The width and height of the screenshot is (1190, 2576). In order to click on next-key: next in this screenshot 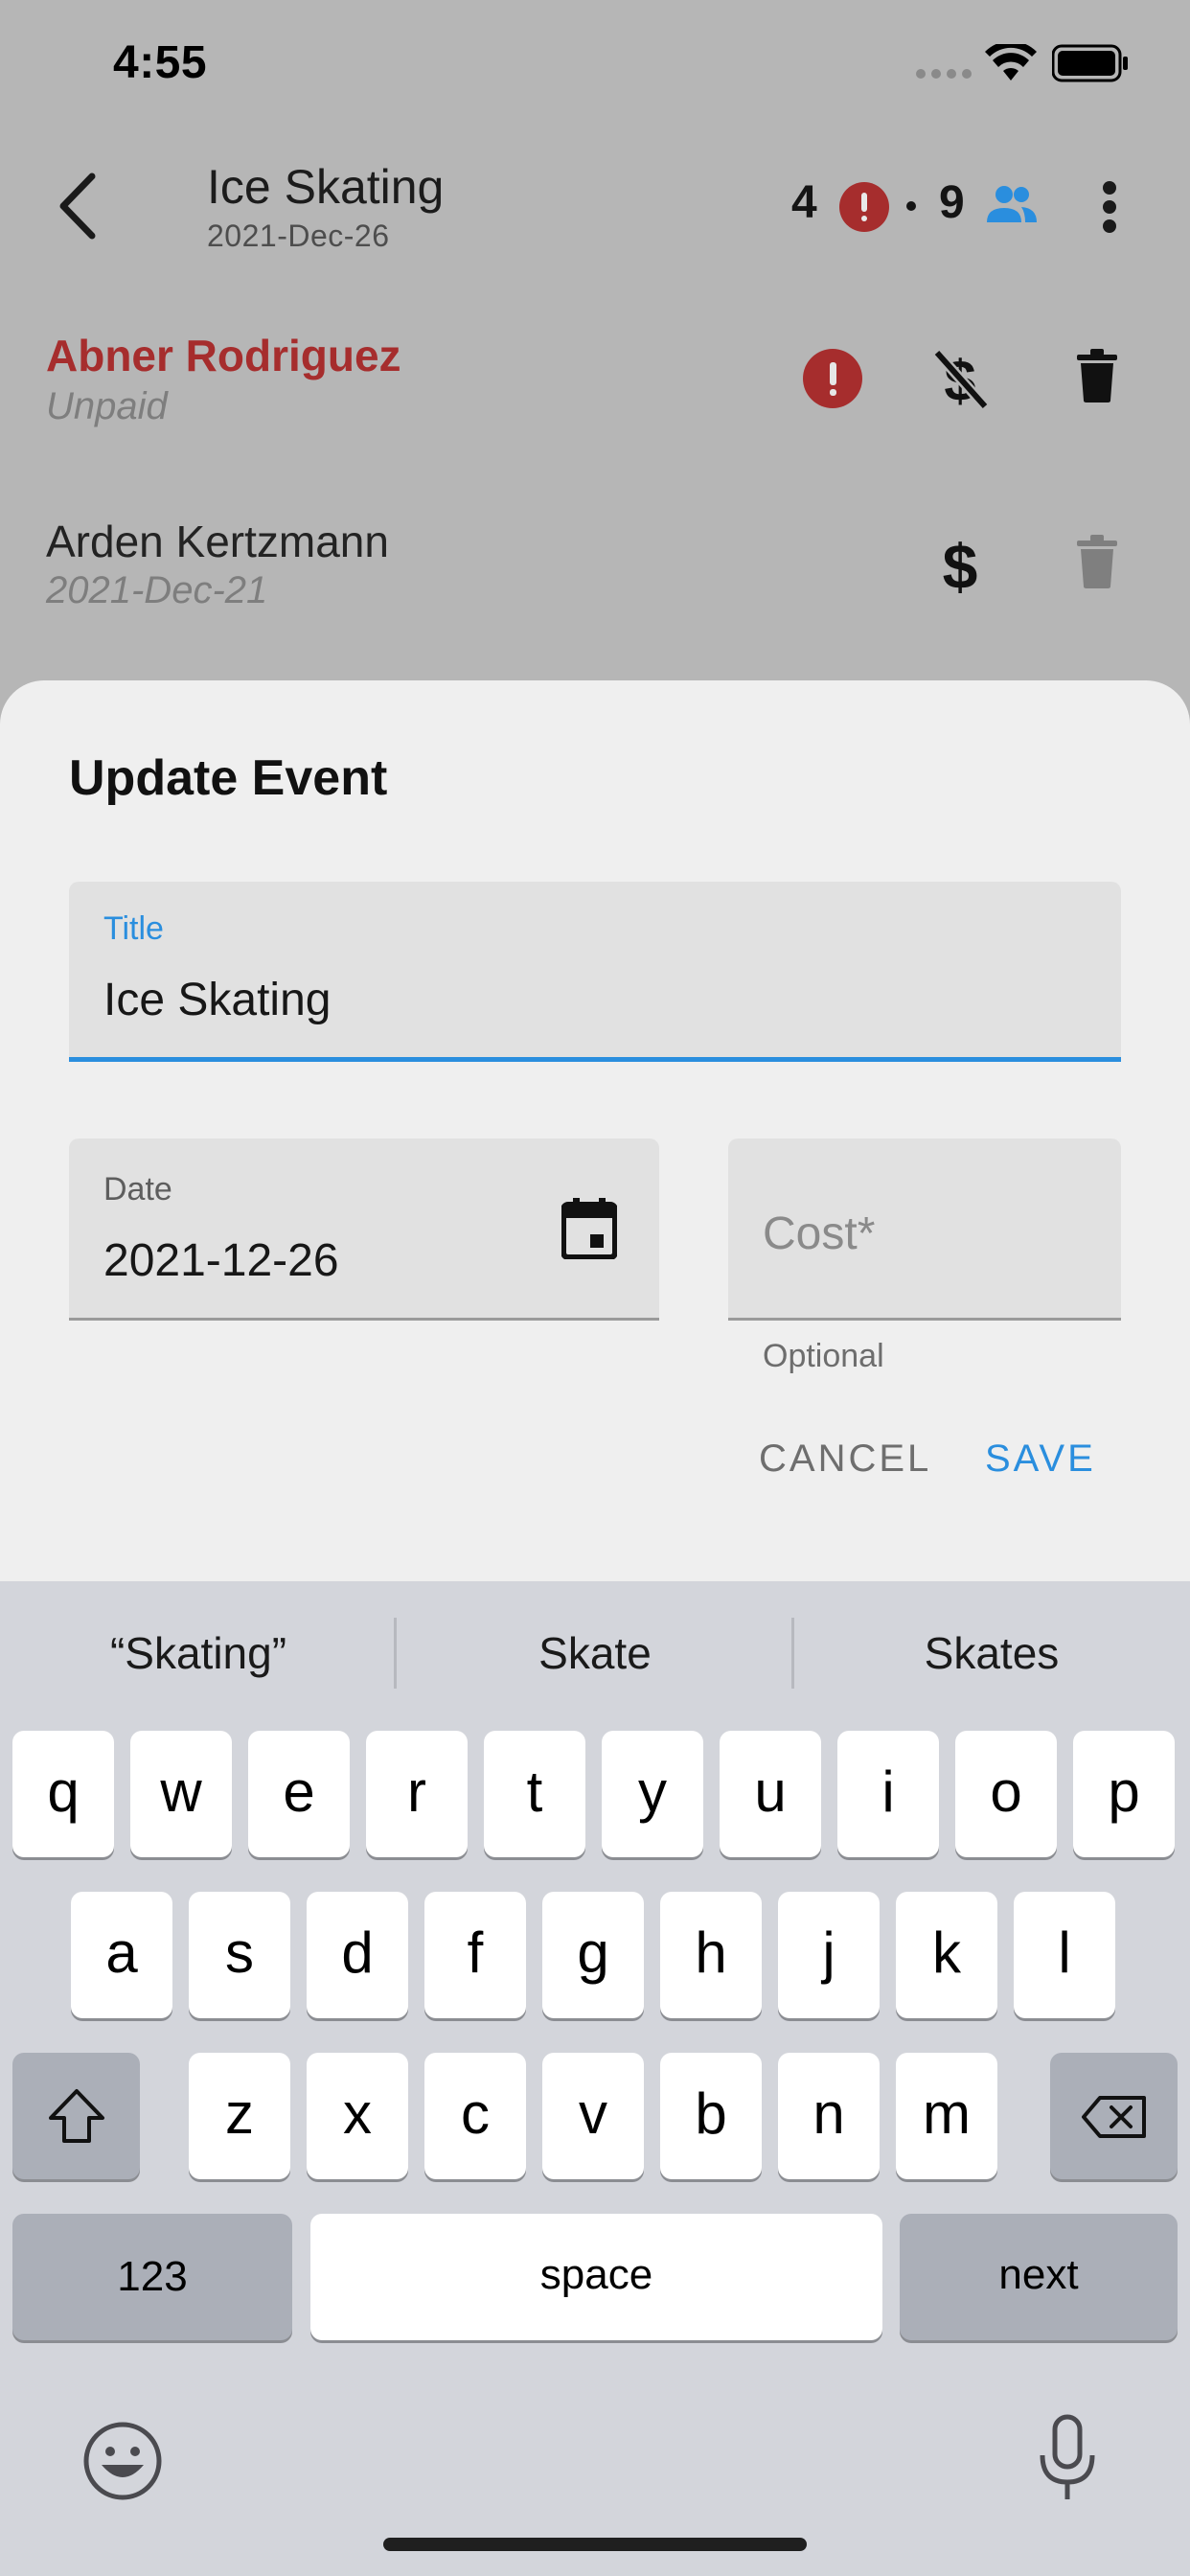, I will do `click(1039, 2277)`.